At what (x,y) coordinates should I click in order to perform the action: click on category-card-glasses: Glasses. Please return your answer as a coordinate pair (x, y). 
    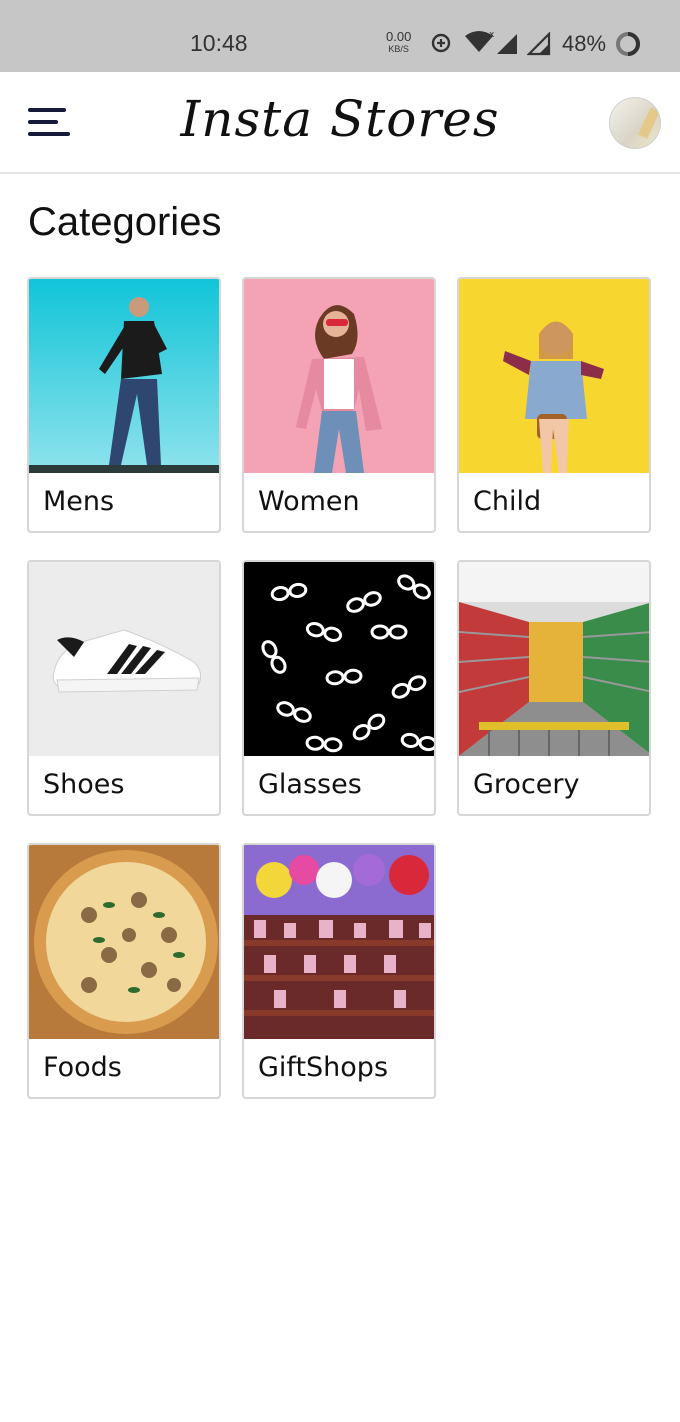
    Looking at the image, I should click on (339, 688).